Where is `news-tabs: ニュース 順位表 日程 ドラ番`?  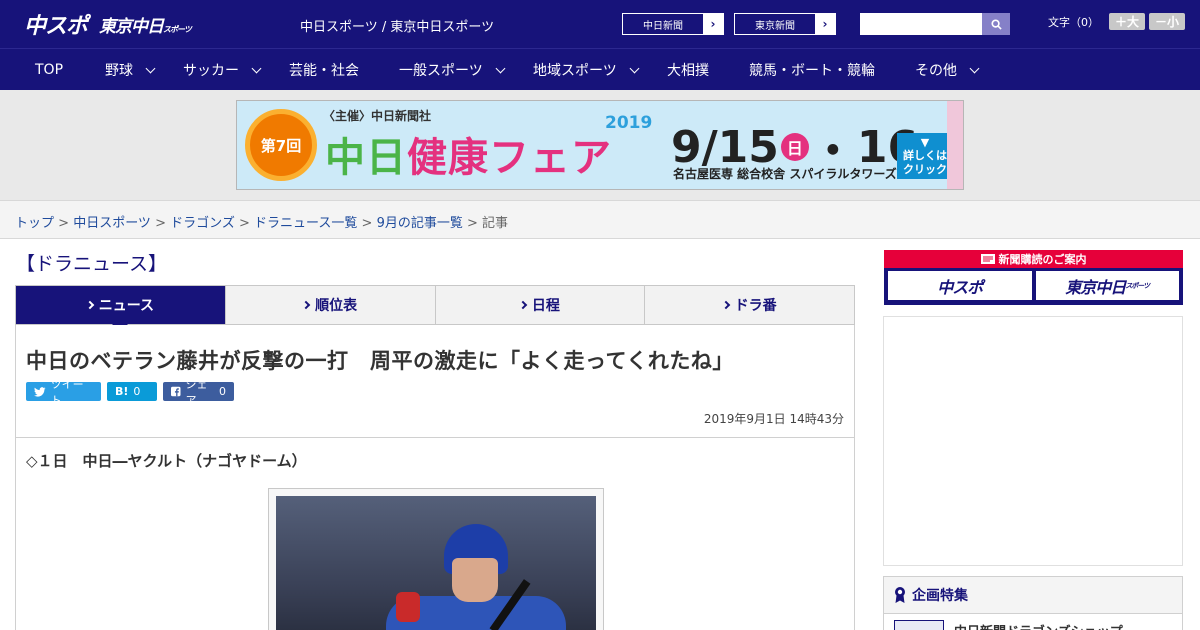 news-tabs: ニュース 順位表 日程 ドラ番 is located at coordinates (435, 308).